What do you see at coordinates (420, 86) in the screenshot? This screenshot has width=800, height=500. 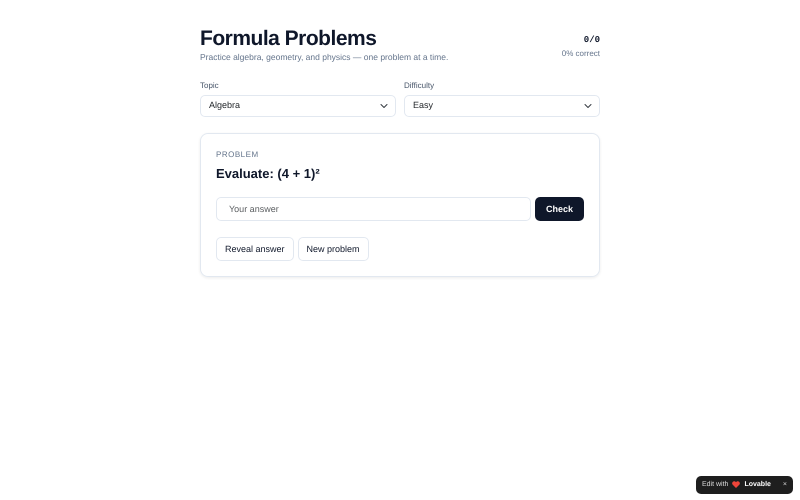 I see `field-label: Difficulty` at bounding box center [420, 86].